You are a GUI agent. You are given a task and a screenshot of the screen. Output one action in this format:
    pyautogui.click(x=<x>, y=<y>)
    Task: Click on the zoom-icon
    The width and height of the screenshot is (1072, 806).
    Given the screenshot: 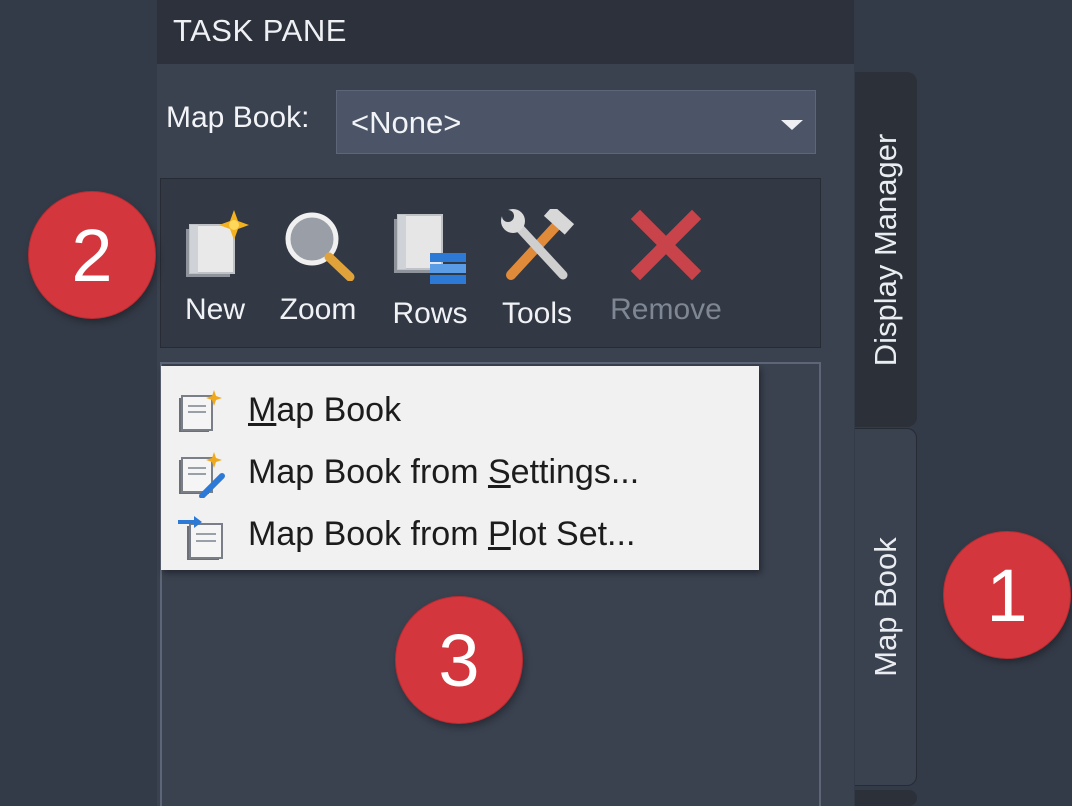 What is the action you would take?
    pyautogui.click(x=318, y=245)
    